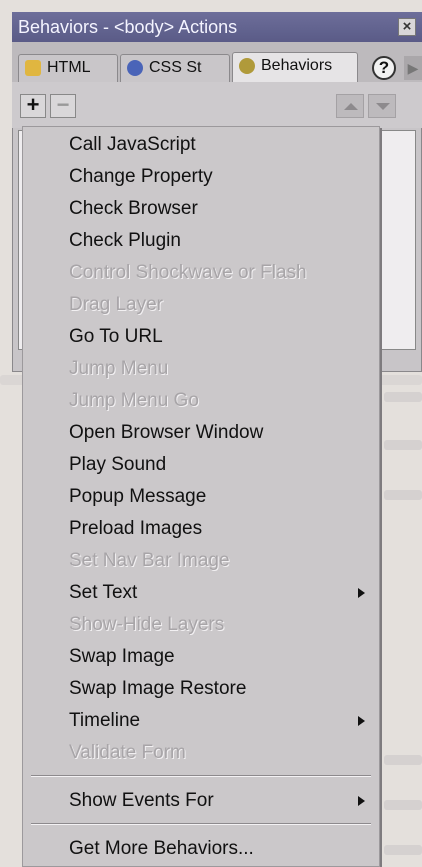  I want to click on panel-title: Behaviors - <body> Actions, so click(128, 27).